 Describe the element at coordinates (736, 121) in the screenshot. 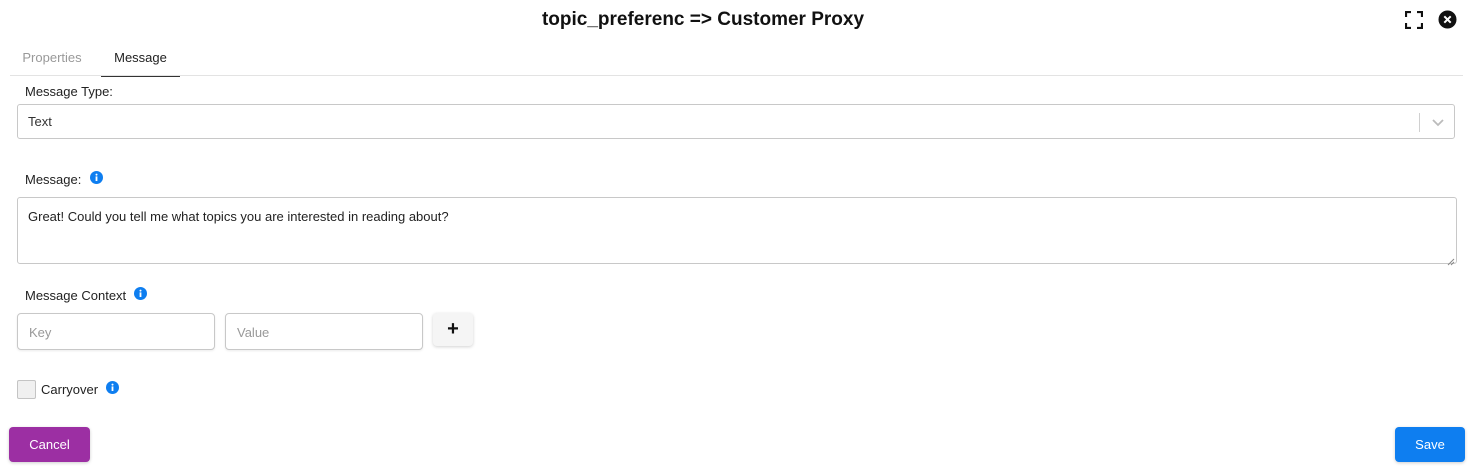

I see `message-type-select: Text` at that location.